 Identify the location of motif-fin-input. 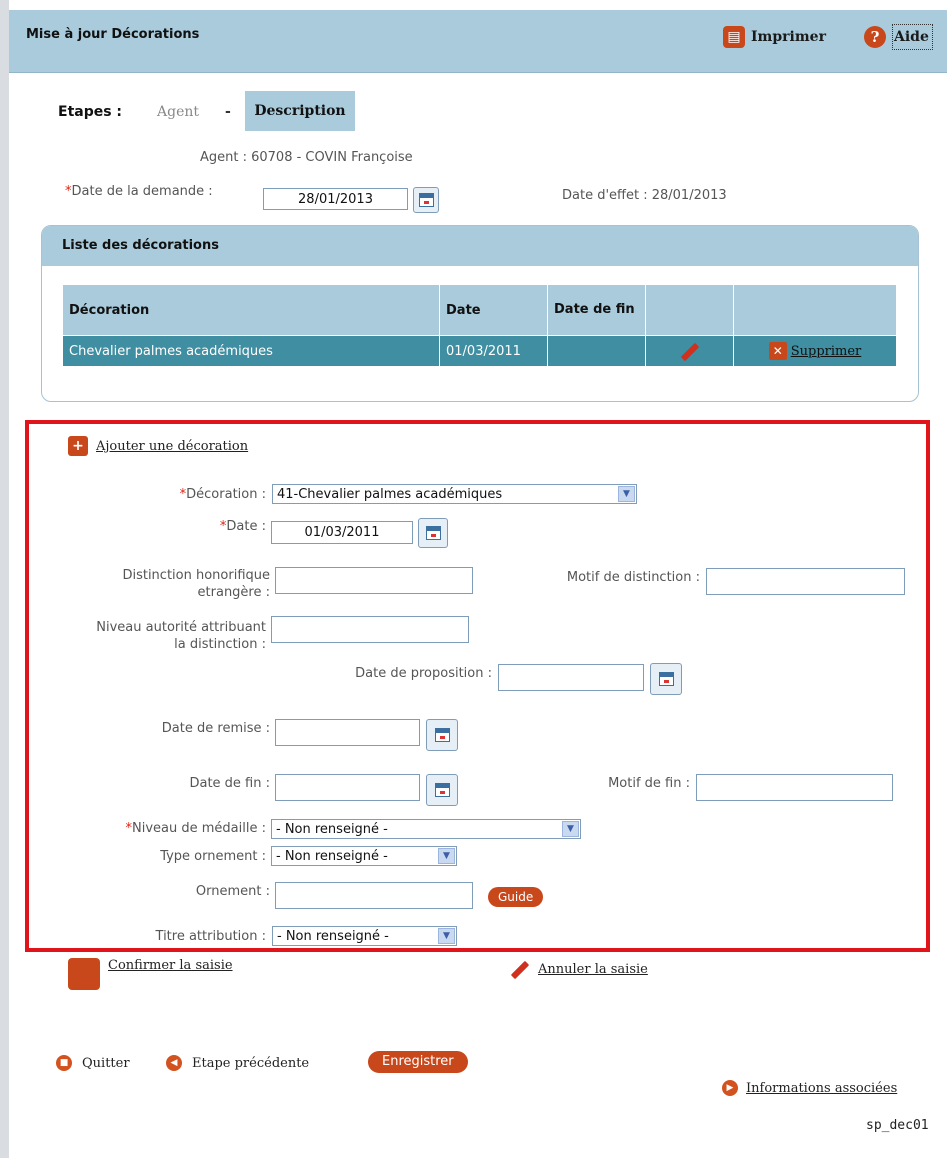
(794, 787).